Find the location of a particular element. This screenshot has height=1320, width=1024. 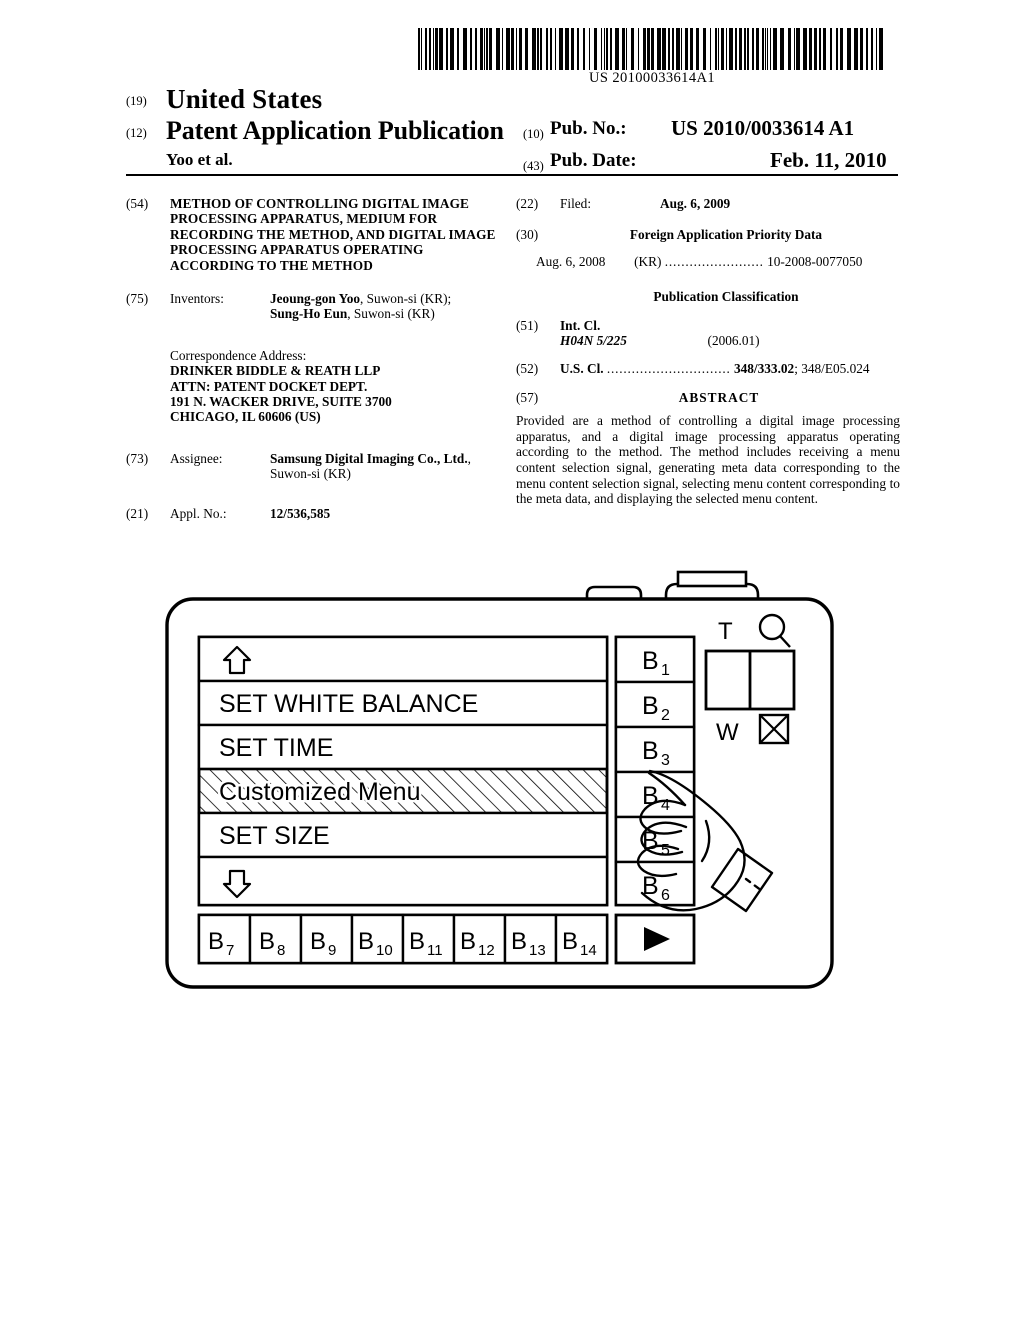

field-inventors-number: (75) is located at coordinates (137, 299).